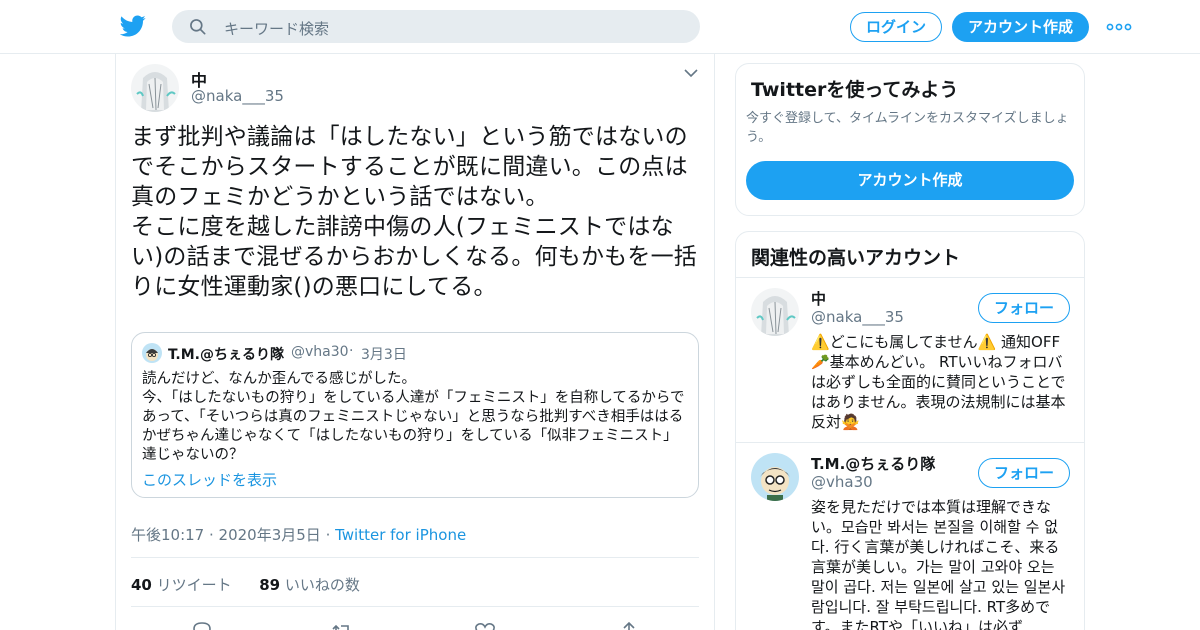 This screenshot has height=630, width=1200. Describe the element at coordinates (896, 27) in the screenshot. I see `login-button: ログイン` at that location.